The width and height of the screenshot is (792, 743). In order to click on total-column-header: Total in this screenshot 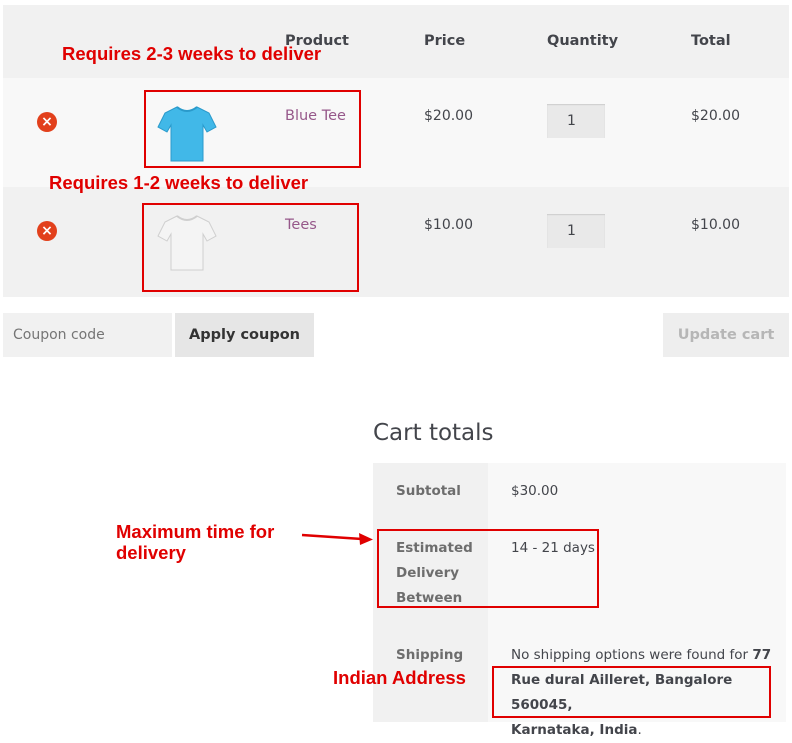, I will do `click(711, 41)`.